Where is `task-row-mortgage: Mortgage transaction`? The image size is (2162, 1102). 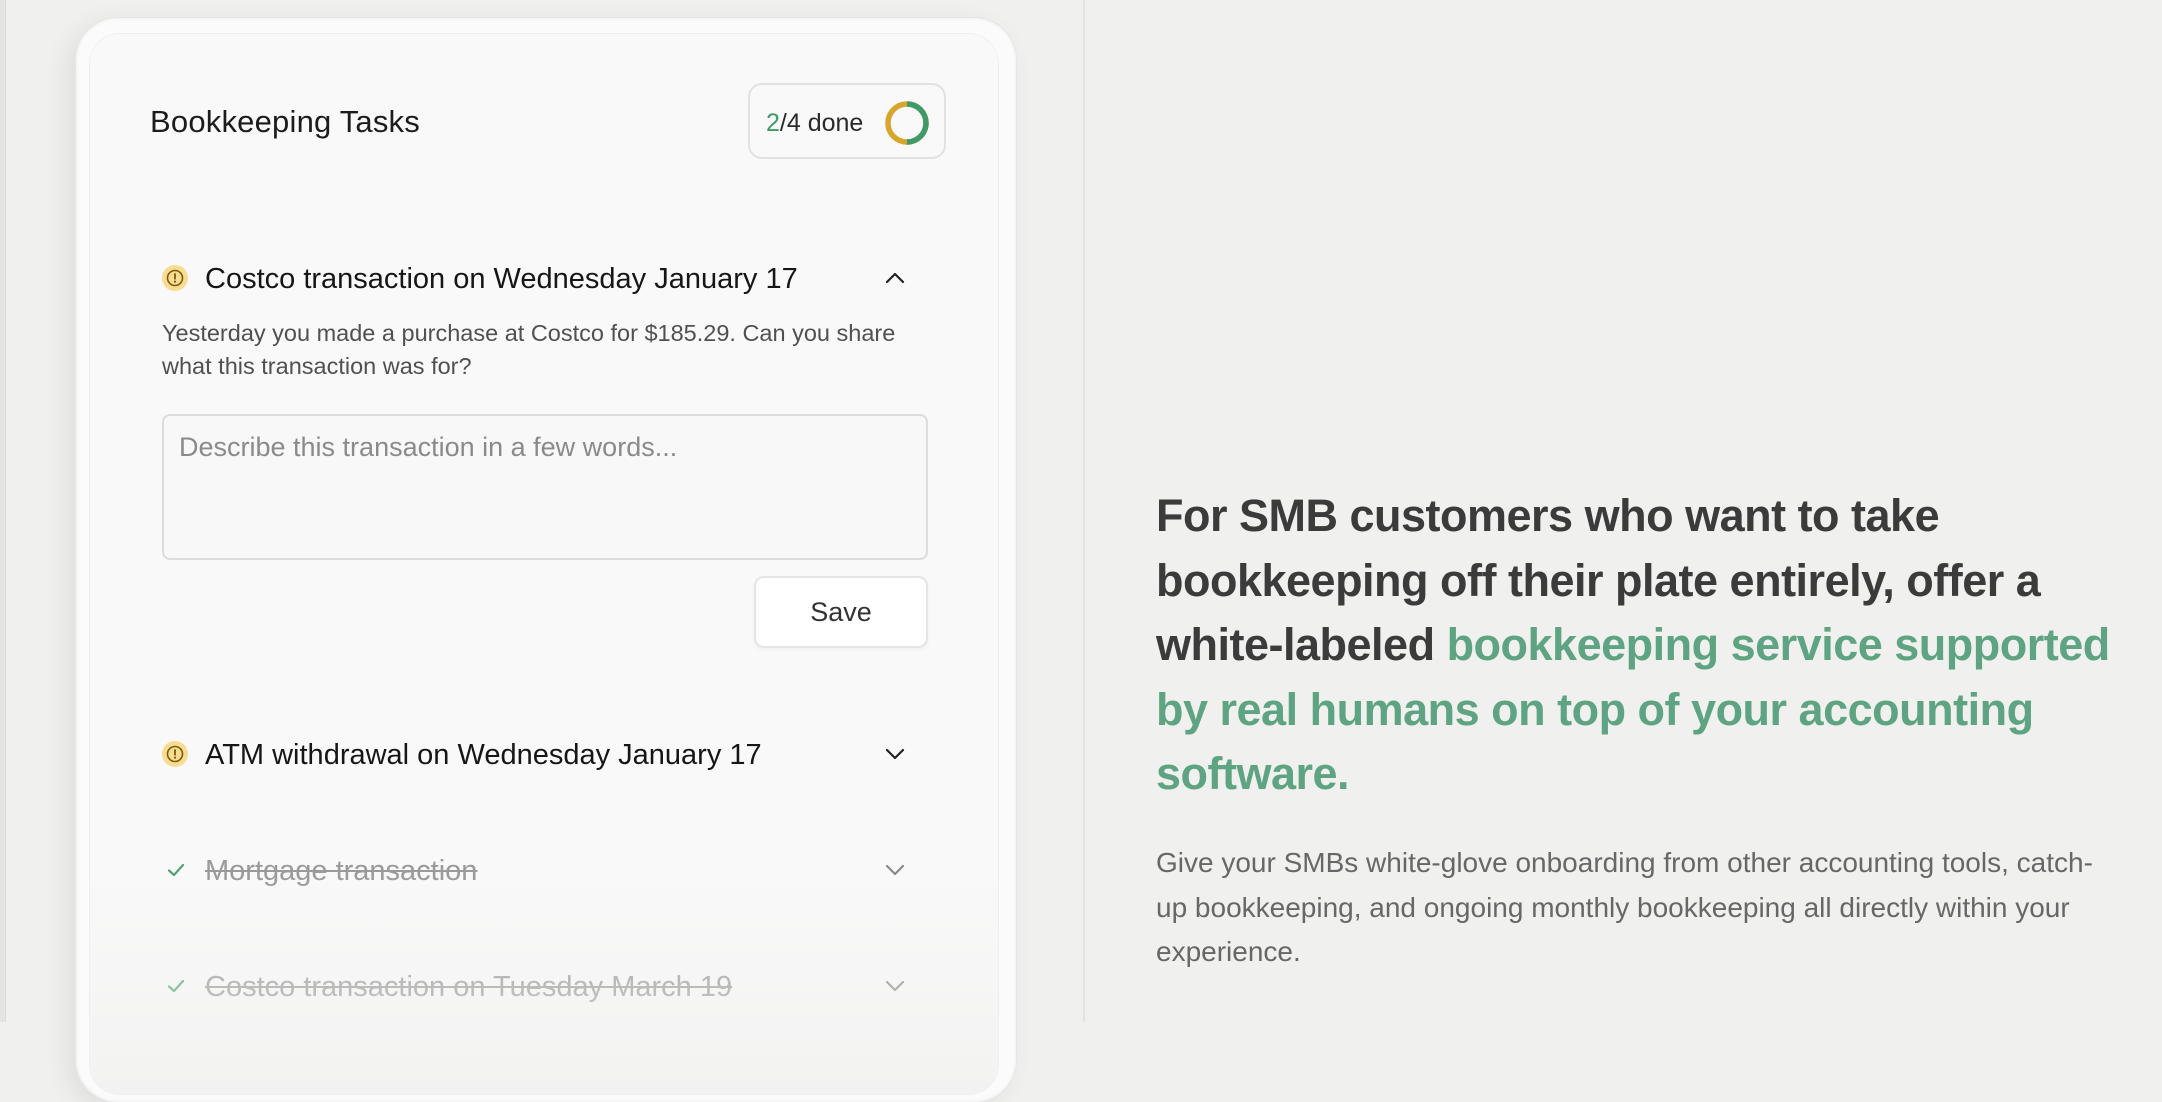 task-row-mortgage: Mortgage transaction is located at coordinates (542, 869).